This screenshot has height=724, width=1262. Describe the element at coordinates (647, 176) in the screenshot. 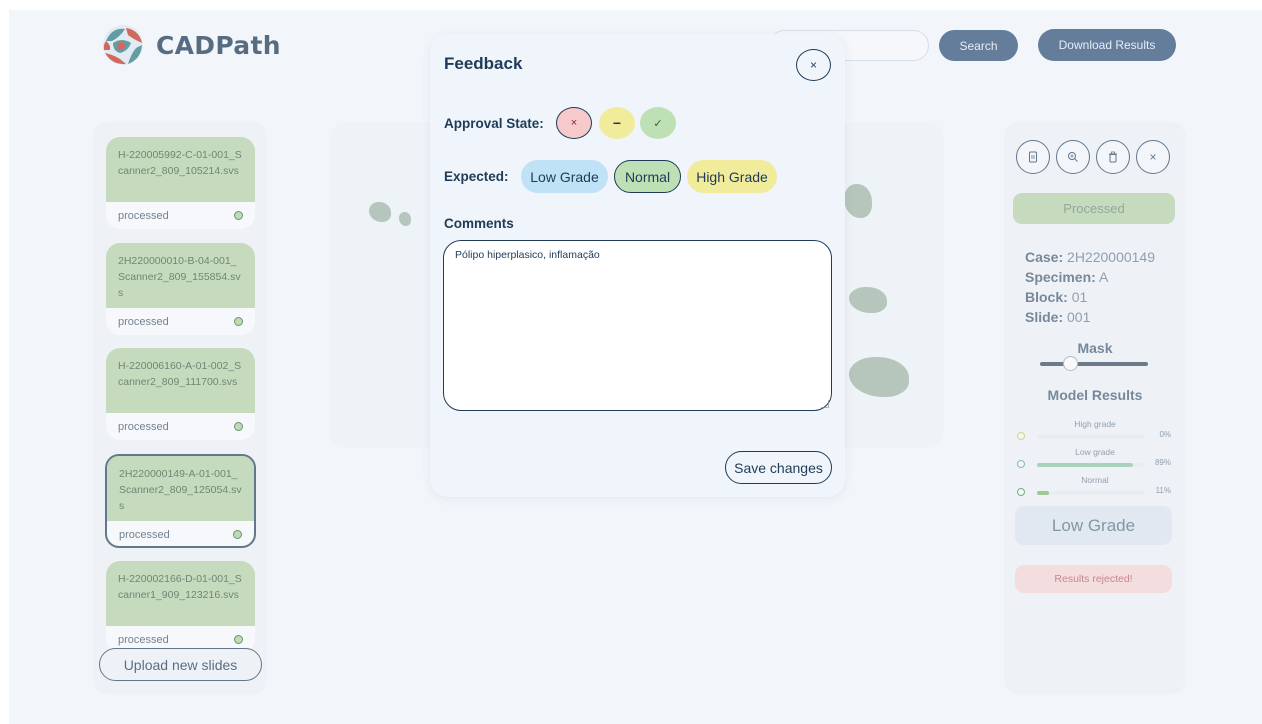

I see `normal-option: Normal` at that location.